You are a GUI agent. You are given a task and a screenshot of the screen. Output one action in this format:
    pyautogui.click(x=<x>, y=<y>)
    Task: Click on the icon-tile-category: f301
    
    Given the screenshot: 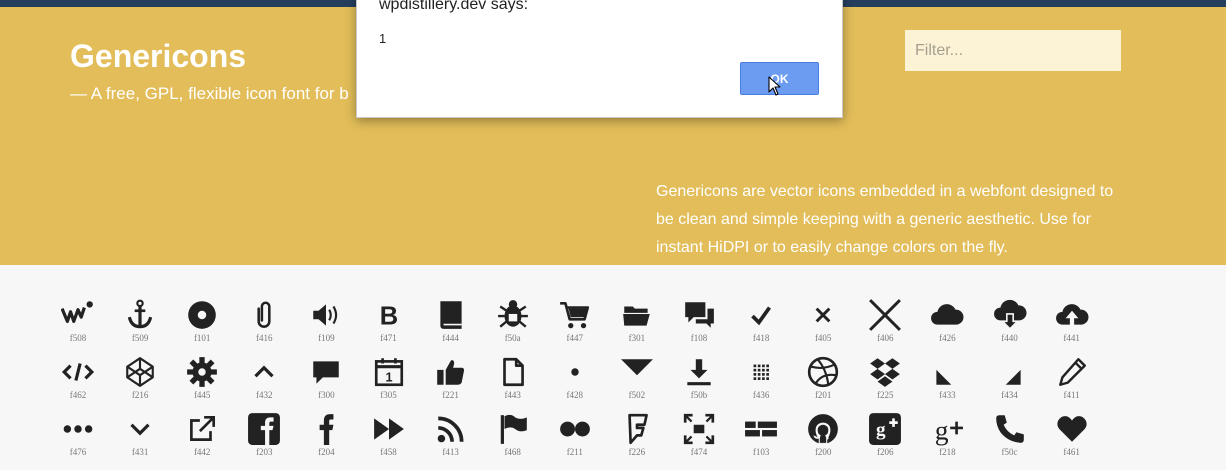 What is the action you would take?
    pyautogui.click(x=637, y=320)
    